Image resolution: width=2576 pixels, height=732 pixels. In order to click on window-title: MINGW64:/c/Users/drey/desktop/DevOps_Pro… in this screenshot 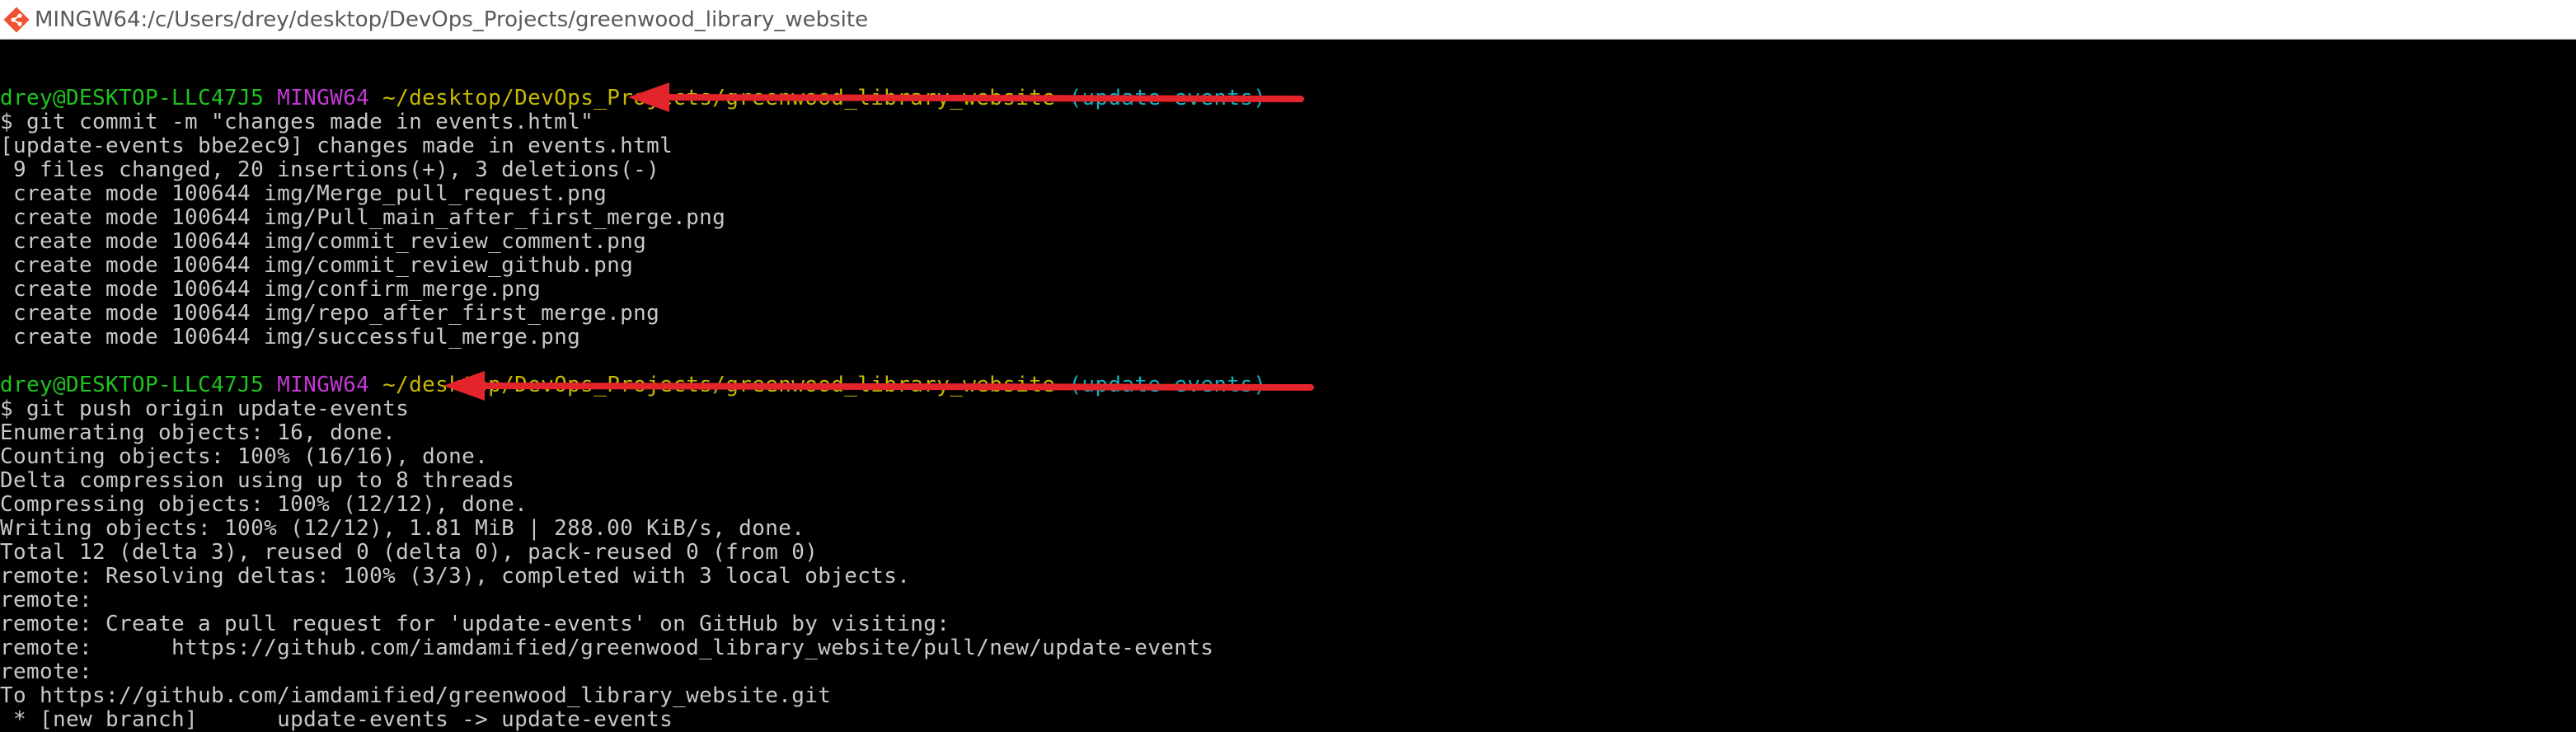, I will do `click(452, 19)`.